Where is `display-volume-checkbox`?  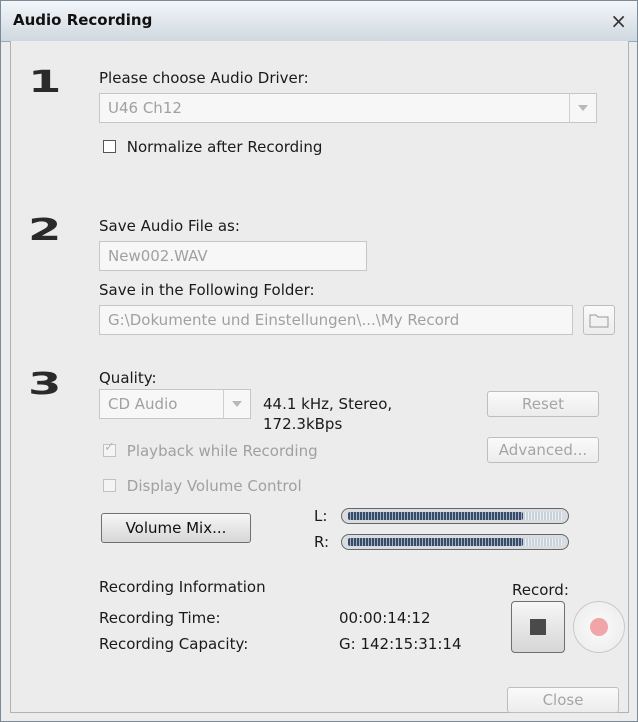
display-volume-checkbox is located at coordinates (109, 485).